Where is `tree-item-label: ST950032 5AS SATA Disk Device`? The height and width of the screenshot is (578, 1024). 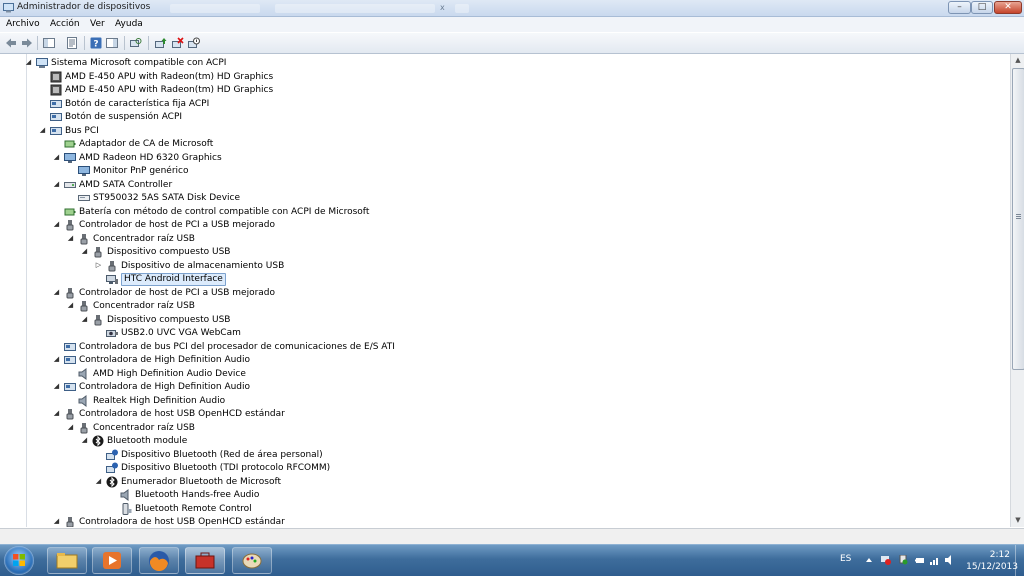 tree-item-label: ST950032 5AS SATA Disk Device is located at coordinates (166, 198).